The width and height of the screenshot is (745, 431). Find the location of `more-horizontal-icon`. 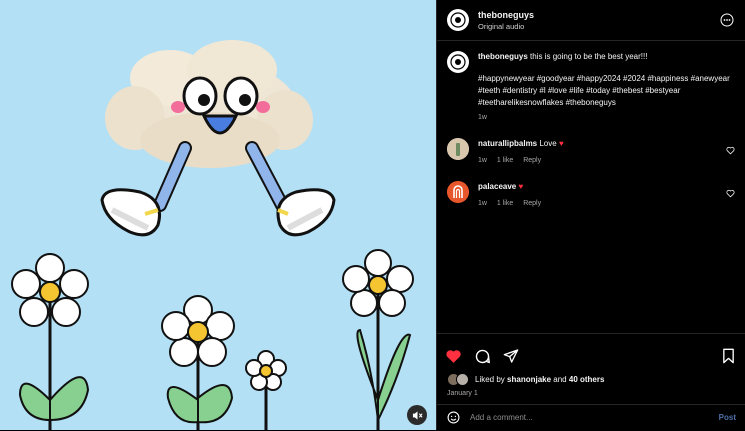

more-horizontal-icon is located at coordinates (727, 20).